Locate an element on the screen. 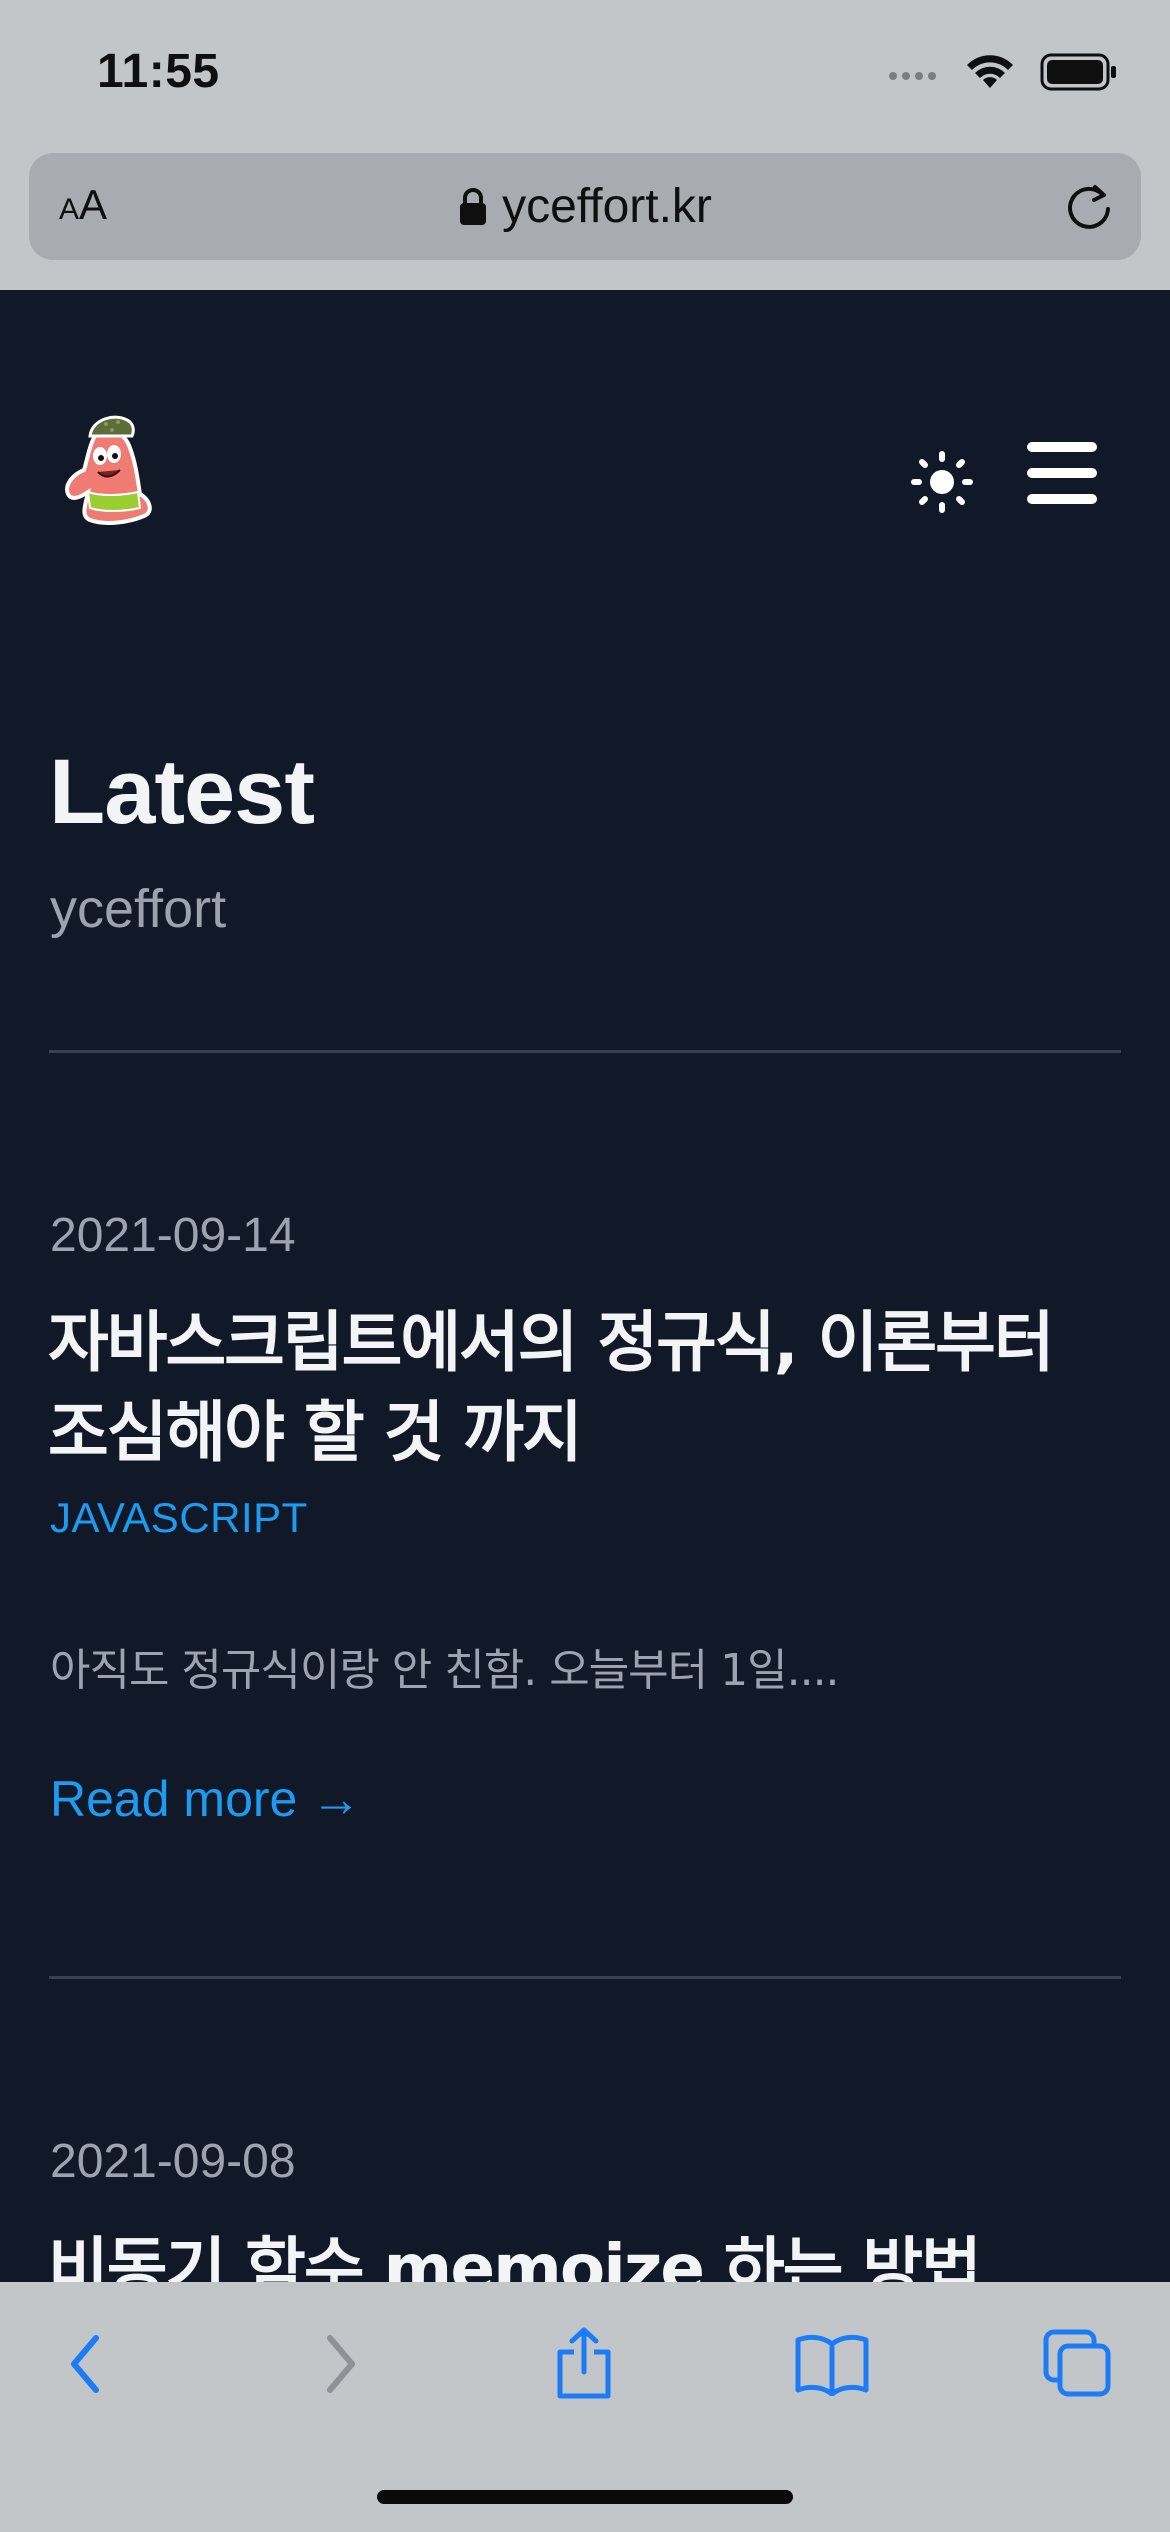 Image resolution: width=1170 pixels, height=2532 pixels. share-icon is located at coordinates (584, 2363).